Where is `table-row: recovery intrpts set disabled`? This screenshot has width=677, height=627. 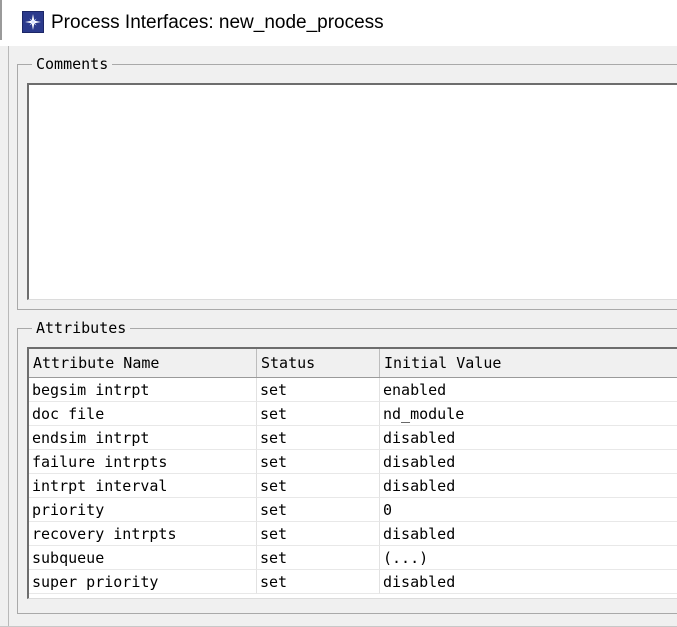 table-row: recovery intrpts set disabled is located at coordinates (353, 534).